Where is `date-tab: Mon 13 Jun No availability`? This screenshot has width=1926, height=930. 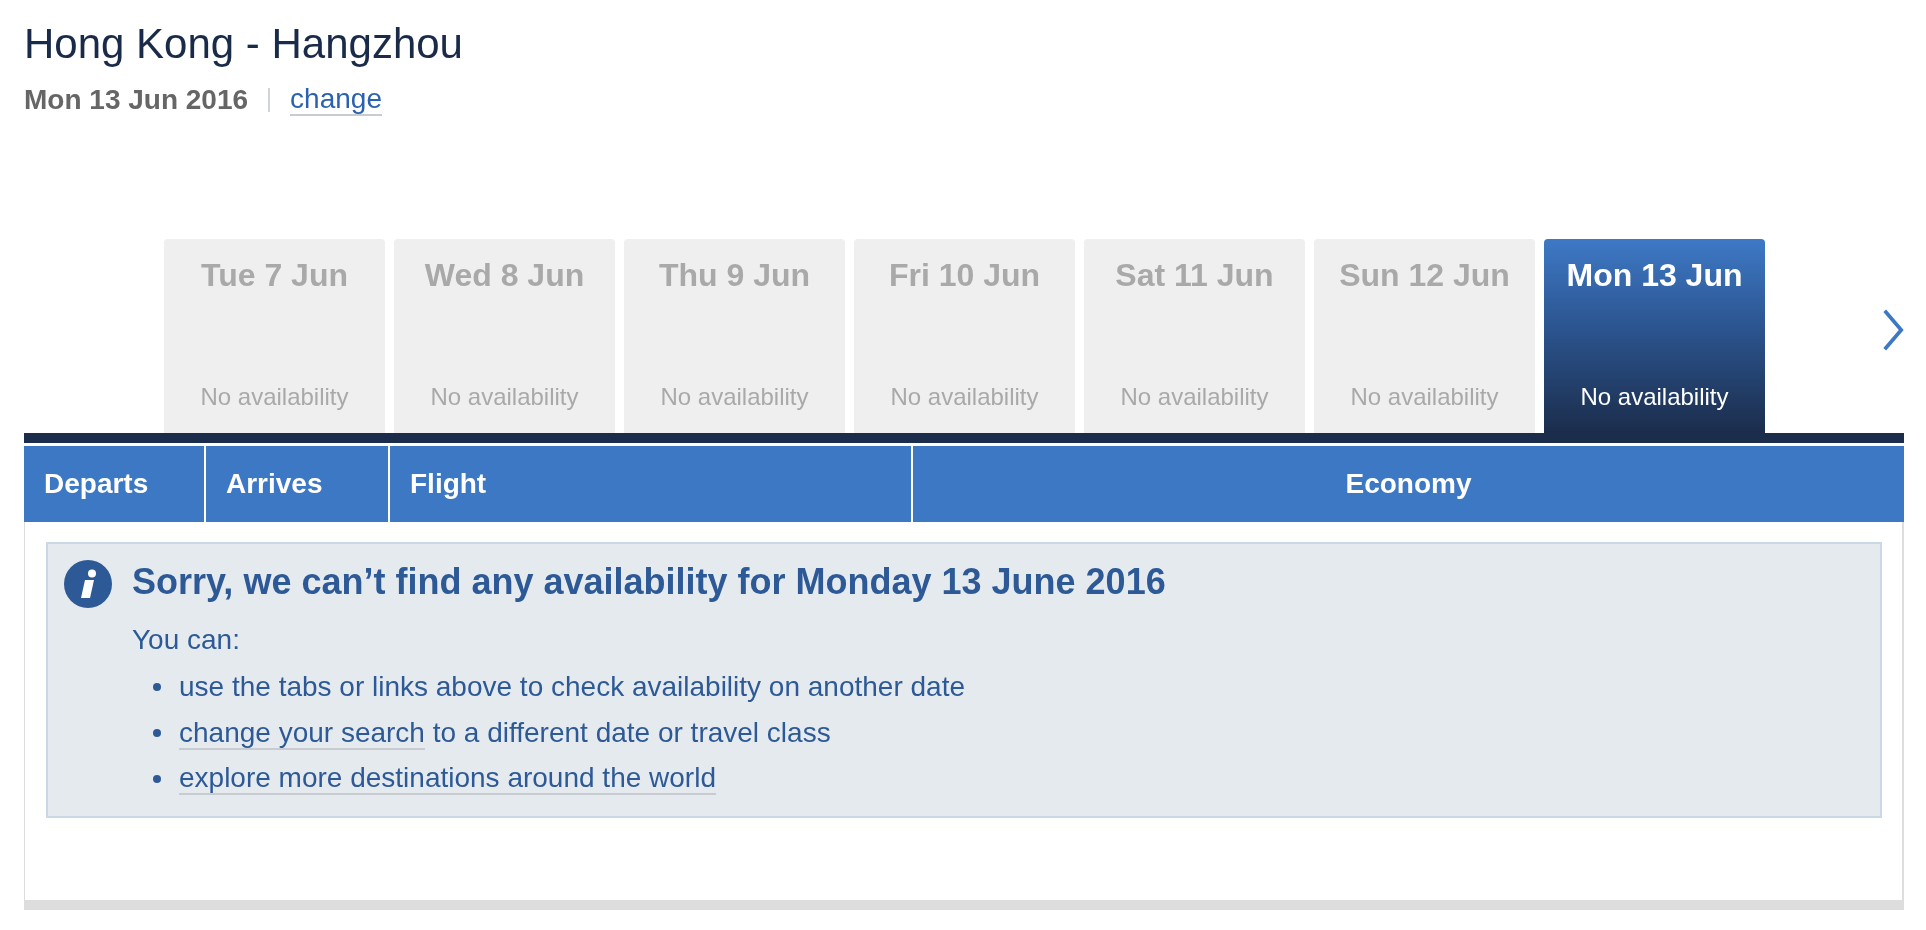
date-tab: Mon 13 Jun No availability is located at coordinates (1654, 336).